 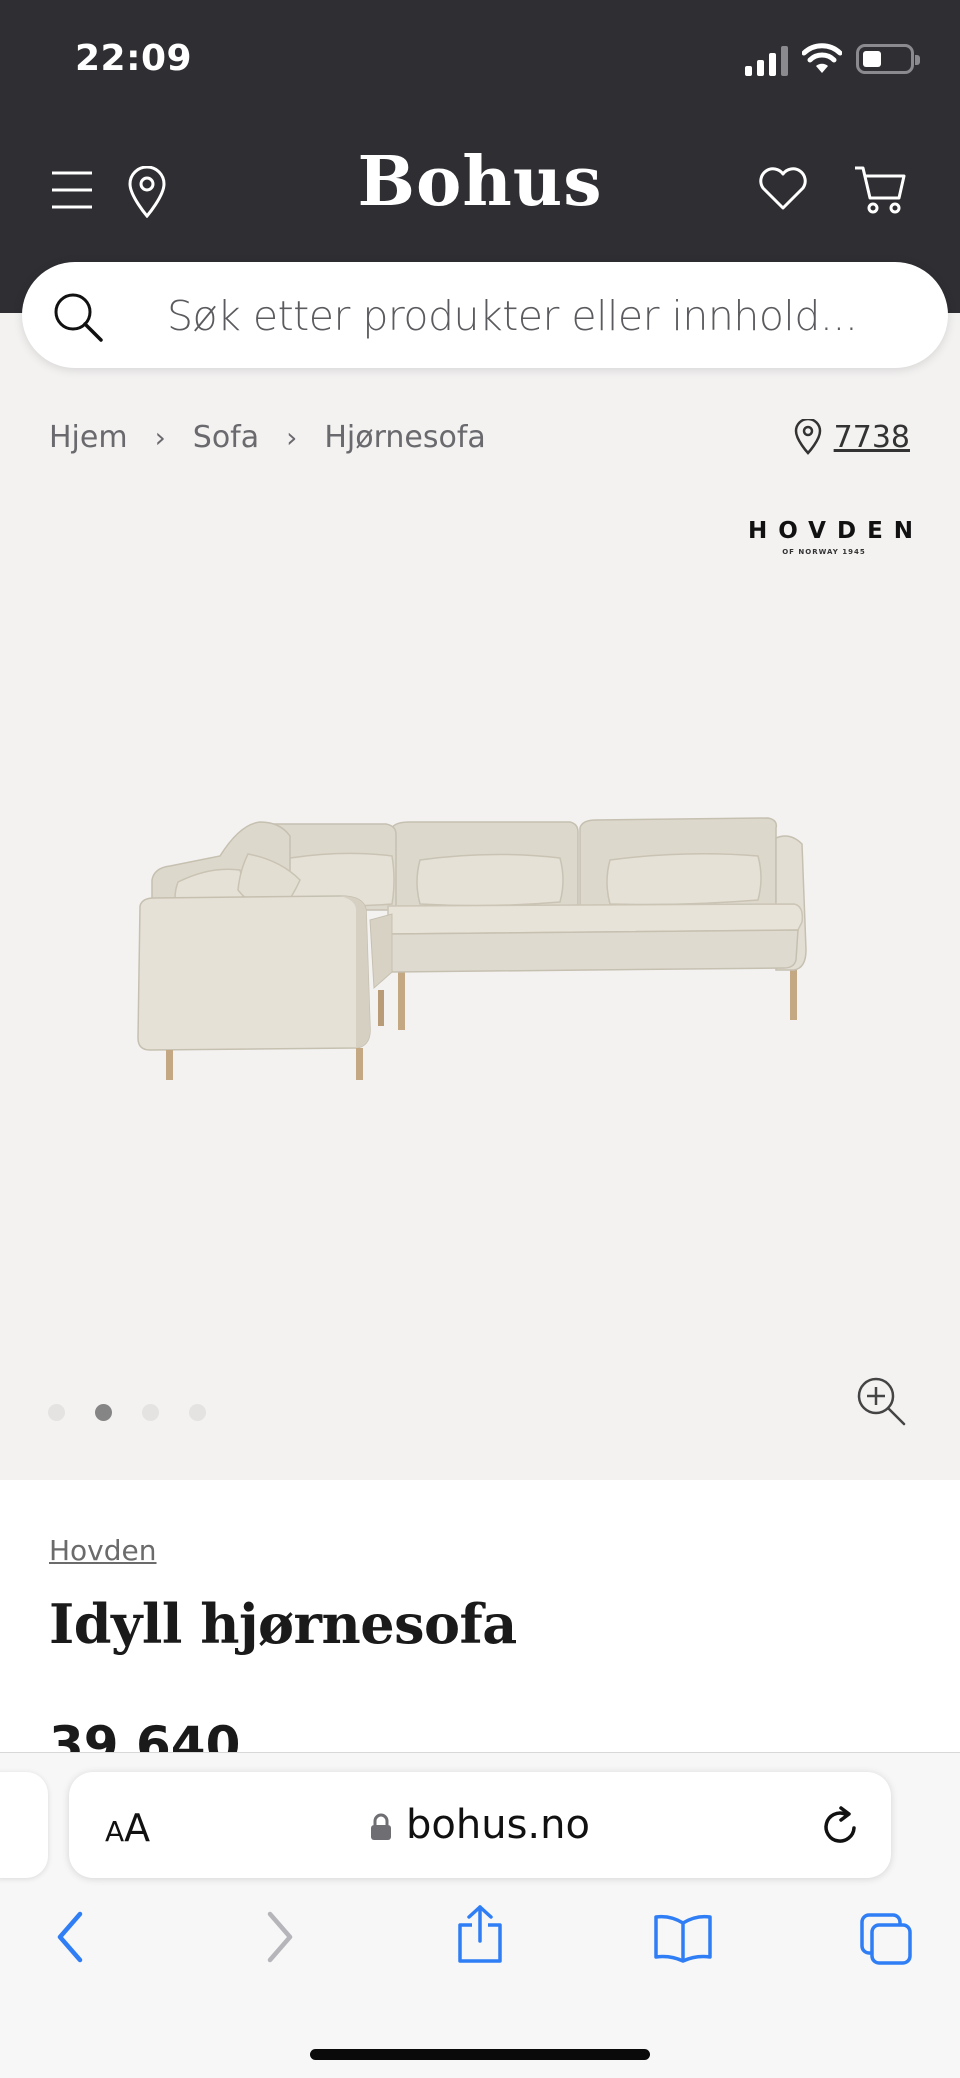 What do you see at coordinates (836, 537) in the screenshot?
I see `hovden-brand-logo: HOVDEN OF NORWAY 1945` at bounding box center [836, 537].